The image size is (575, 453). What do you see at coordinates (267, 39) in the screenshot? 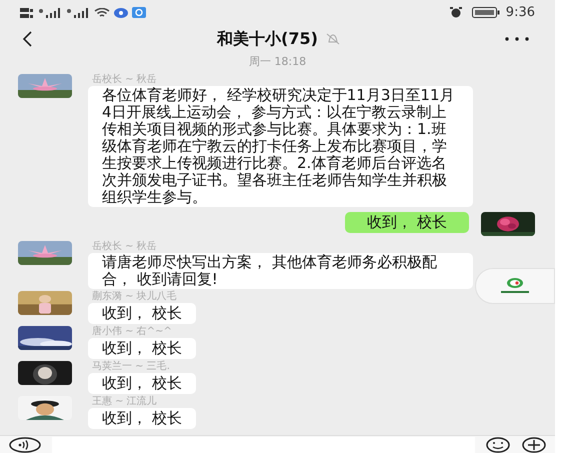
I see `chat-title: 和美十小(75)` at bounding box center [267, 39].